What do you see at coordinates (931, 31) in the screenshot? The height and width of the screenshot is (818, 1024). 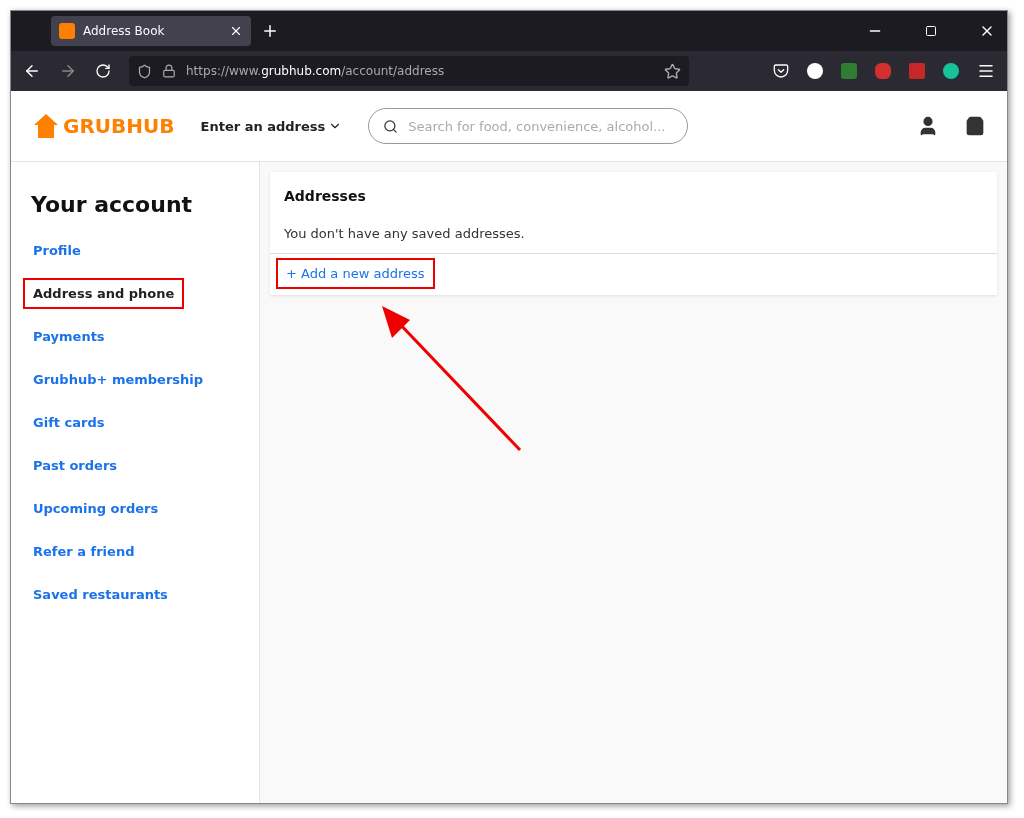 I see `maximize-icon` at bounding box center [931, 31].